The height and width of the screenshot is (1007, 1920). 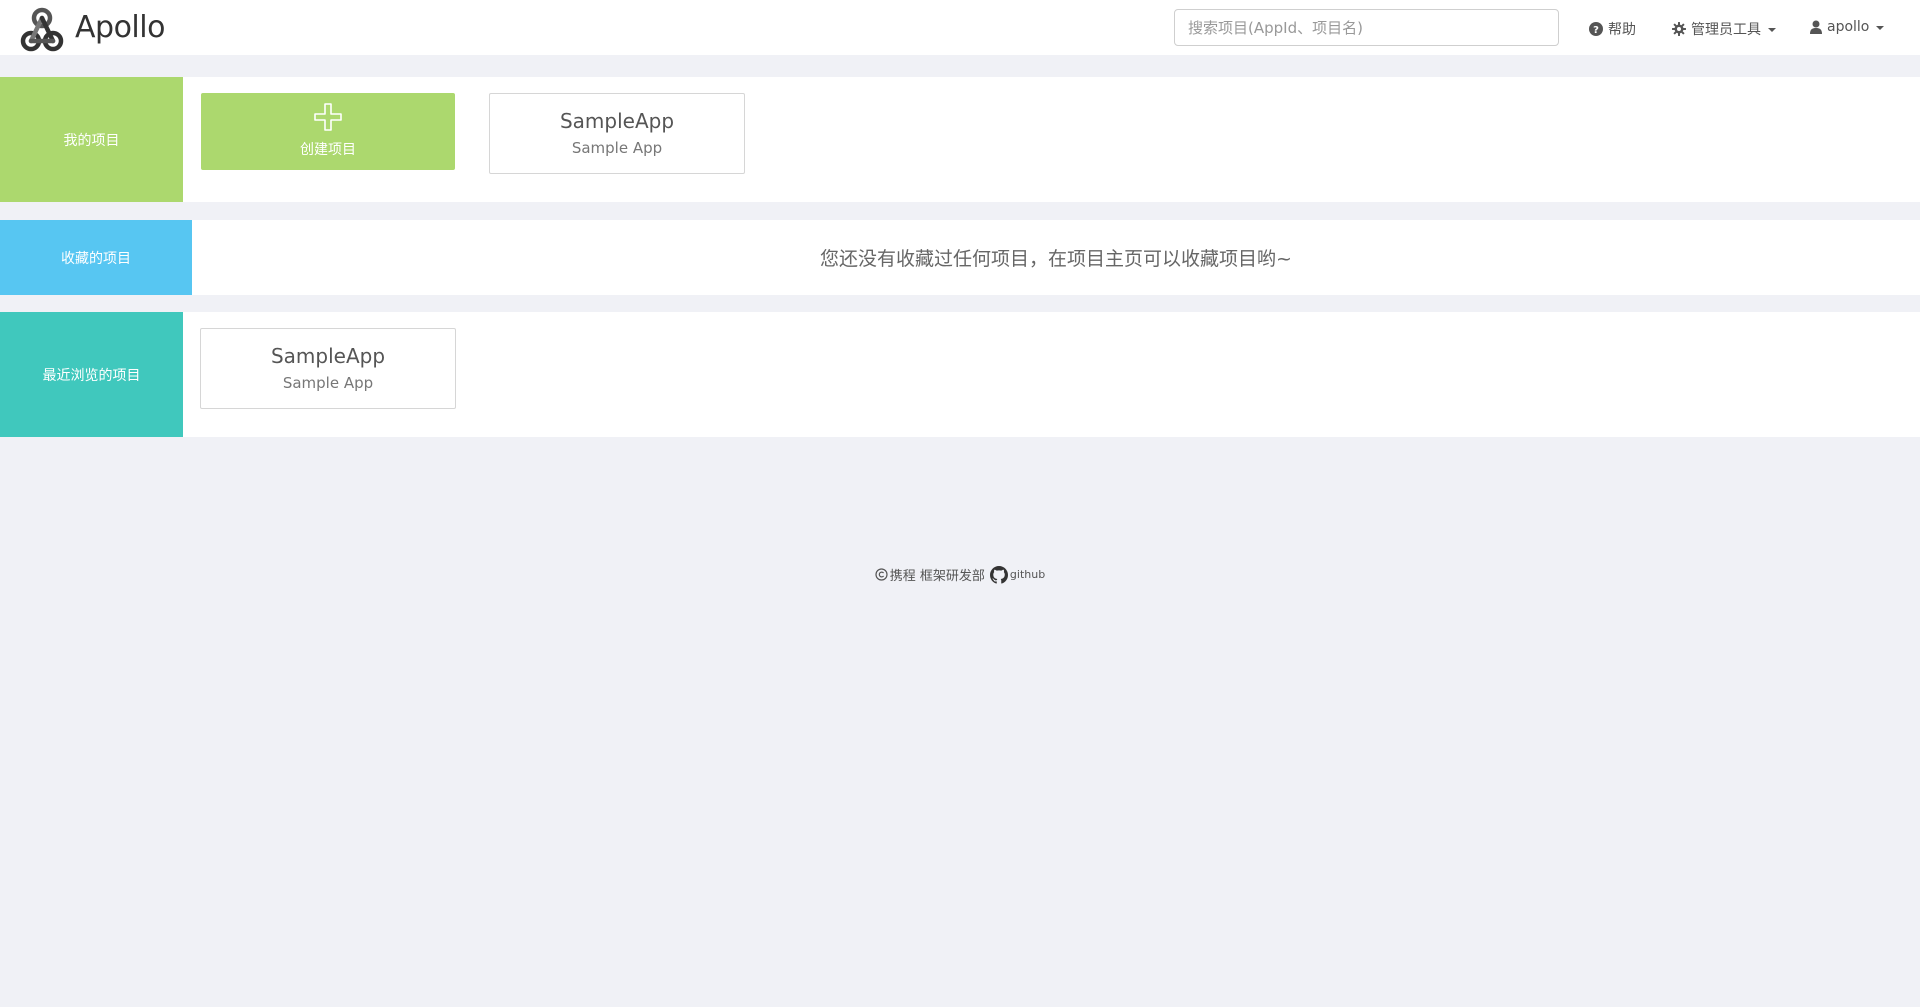 What do you see at coordinates (42, 28) in the screenshot?
I see `apollo-logo-icon` at bounding box center [42, 28].